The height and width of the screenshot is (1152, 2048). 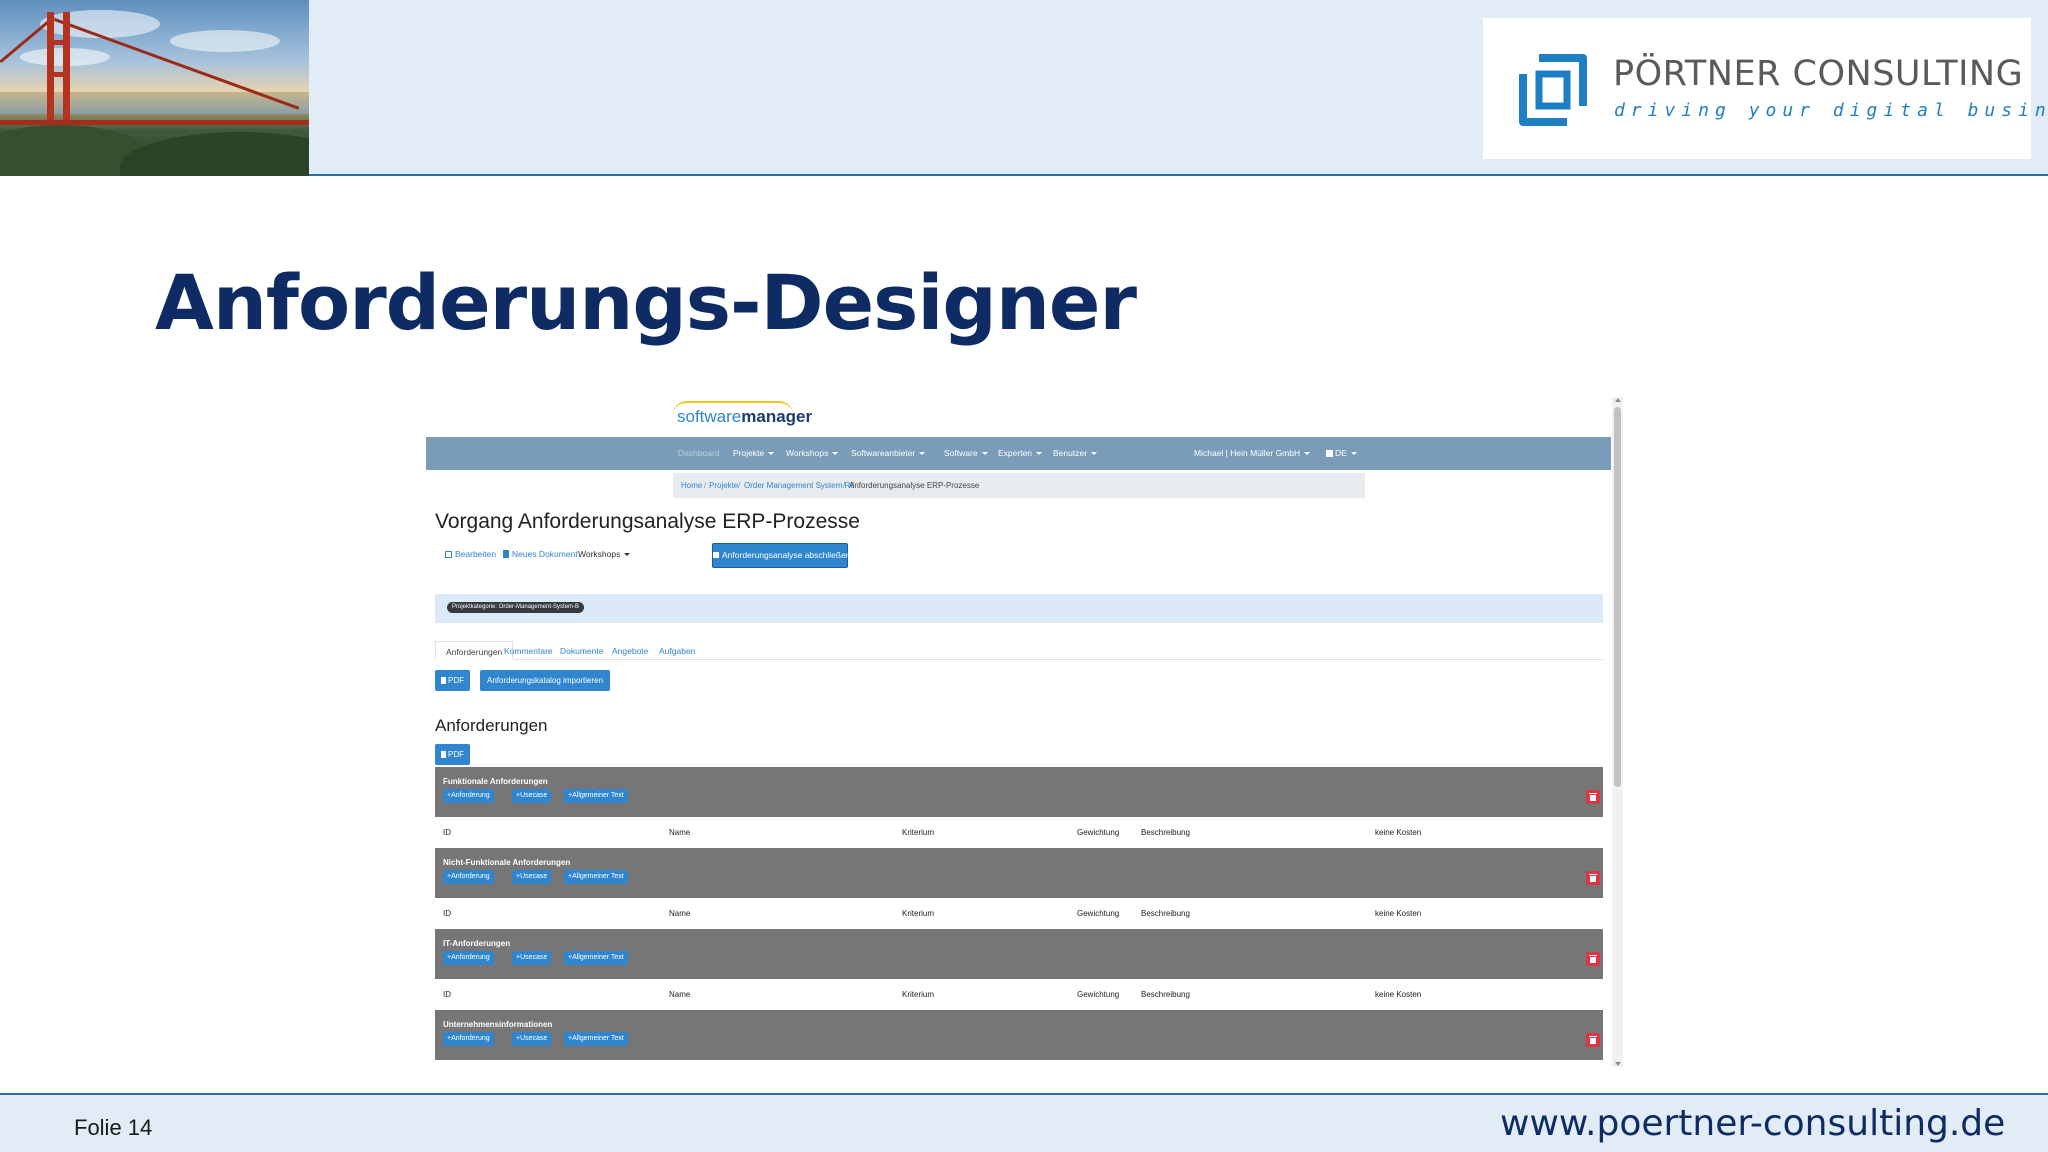 What do you see at coordinates (1818, 74) in the screenshot?
I see `logo-name: PÖRTNER CONSULTING` at bounding box center [1818, 74].